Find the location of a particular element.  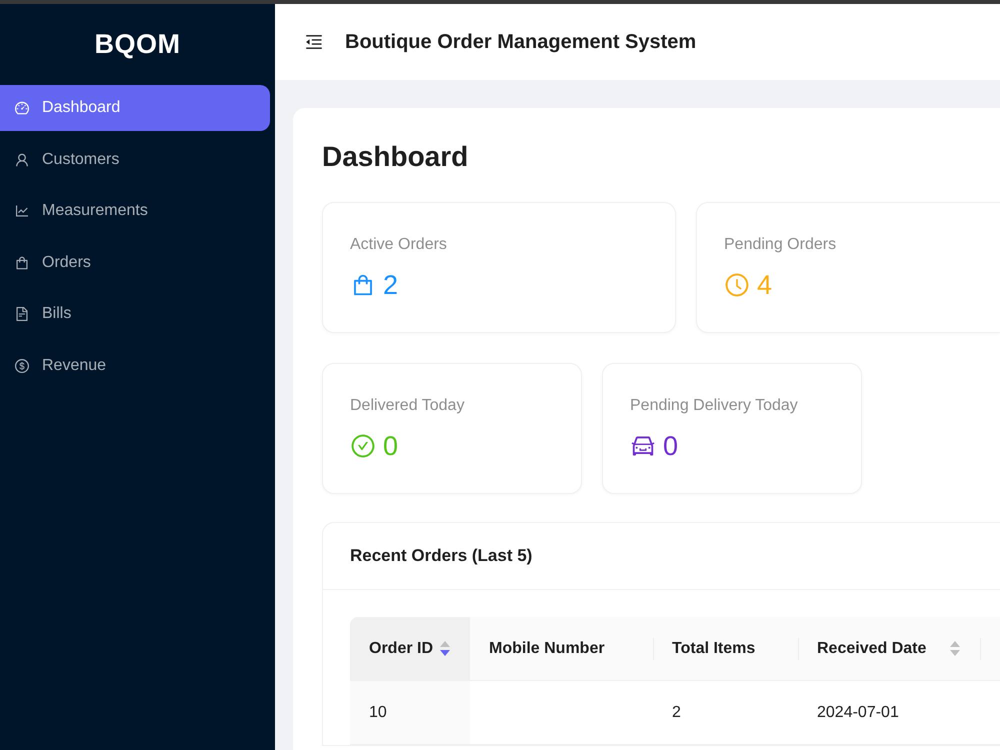

column-header: Total Items is located at coordinates (725, 648).